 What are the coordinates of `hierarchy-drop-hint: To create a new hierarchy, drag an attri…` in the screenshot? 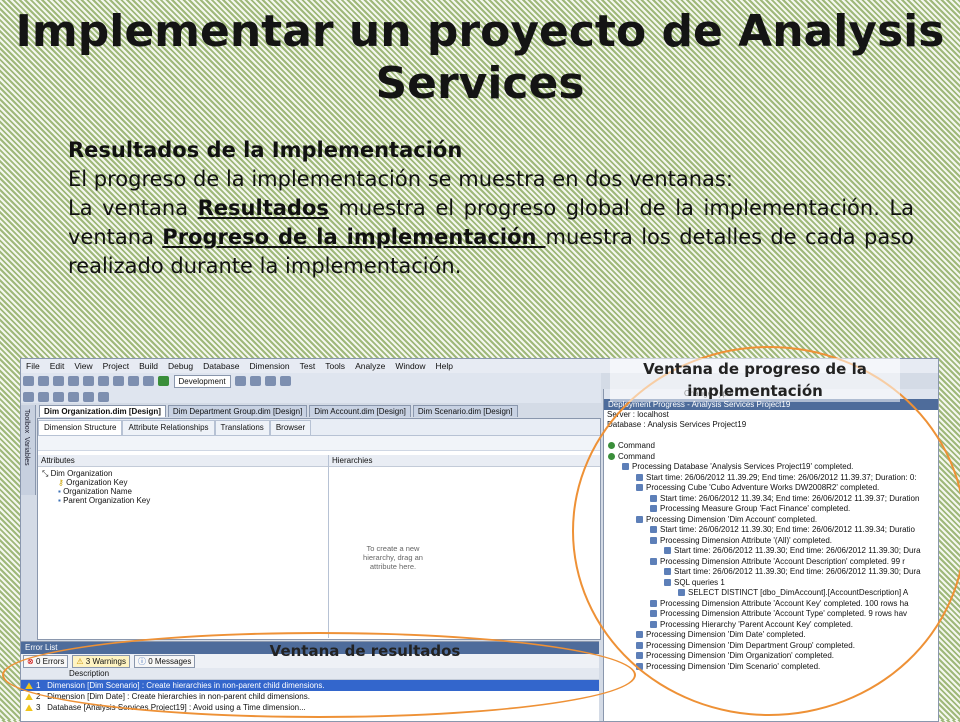 It's located at (393, 557).